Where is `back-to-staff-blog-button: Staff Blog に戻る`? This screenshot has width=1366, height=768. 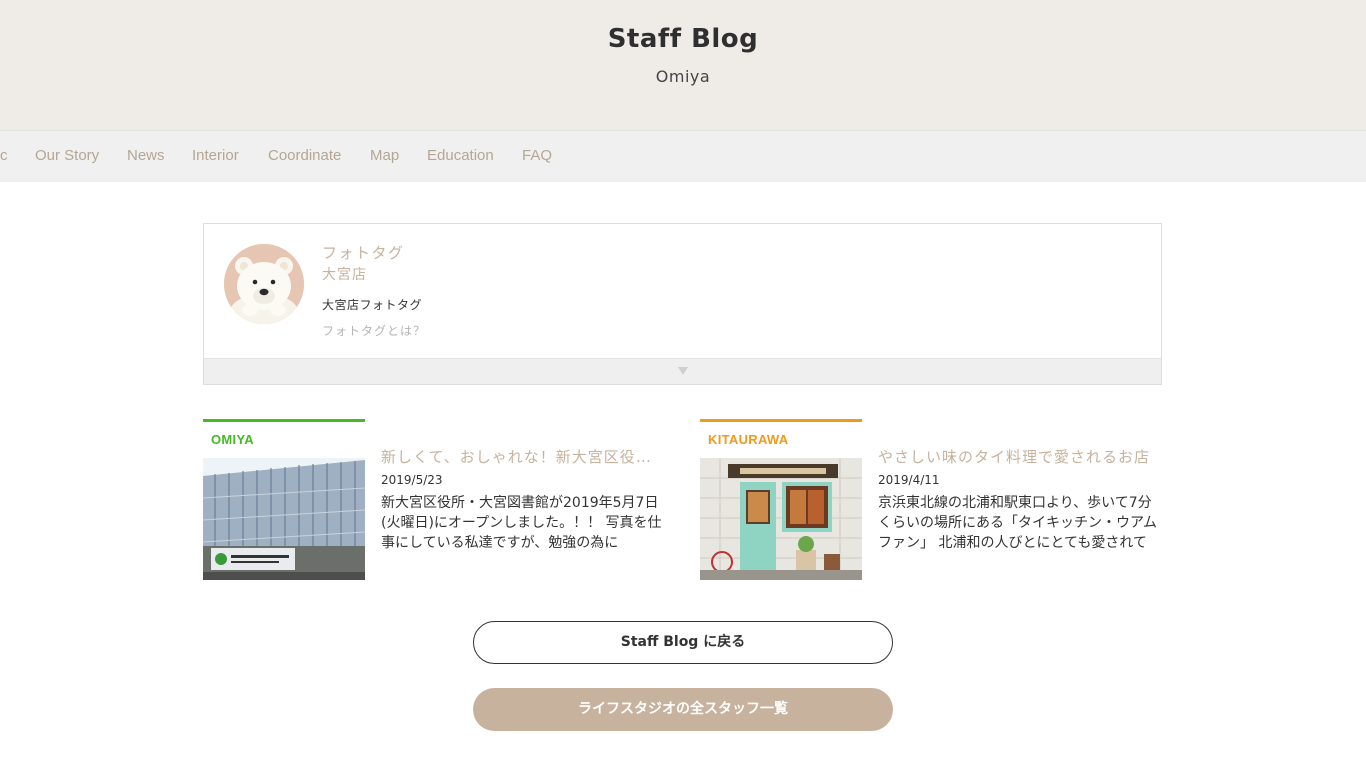
back-to-staff-blog-button: Staff Blog に戻る is located at coordinates (683, 642).